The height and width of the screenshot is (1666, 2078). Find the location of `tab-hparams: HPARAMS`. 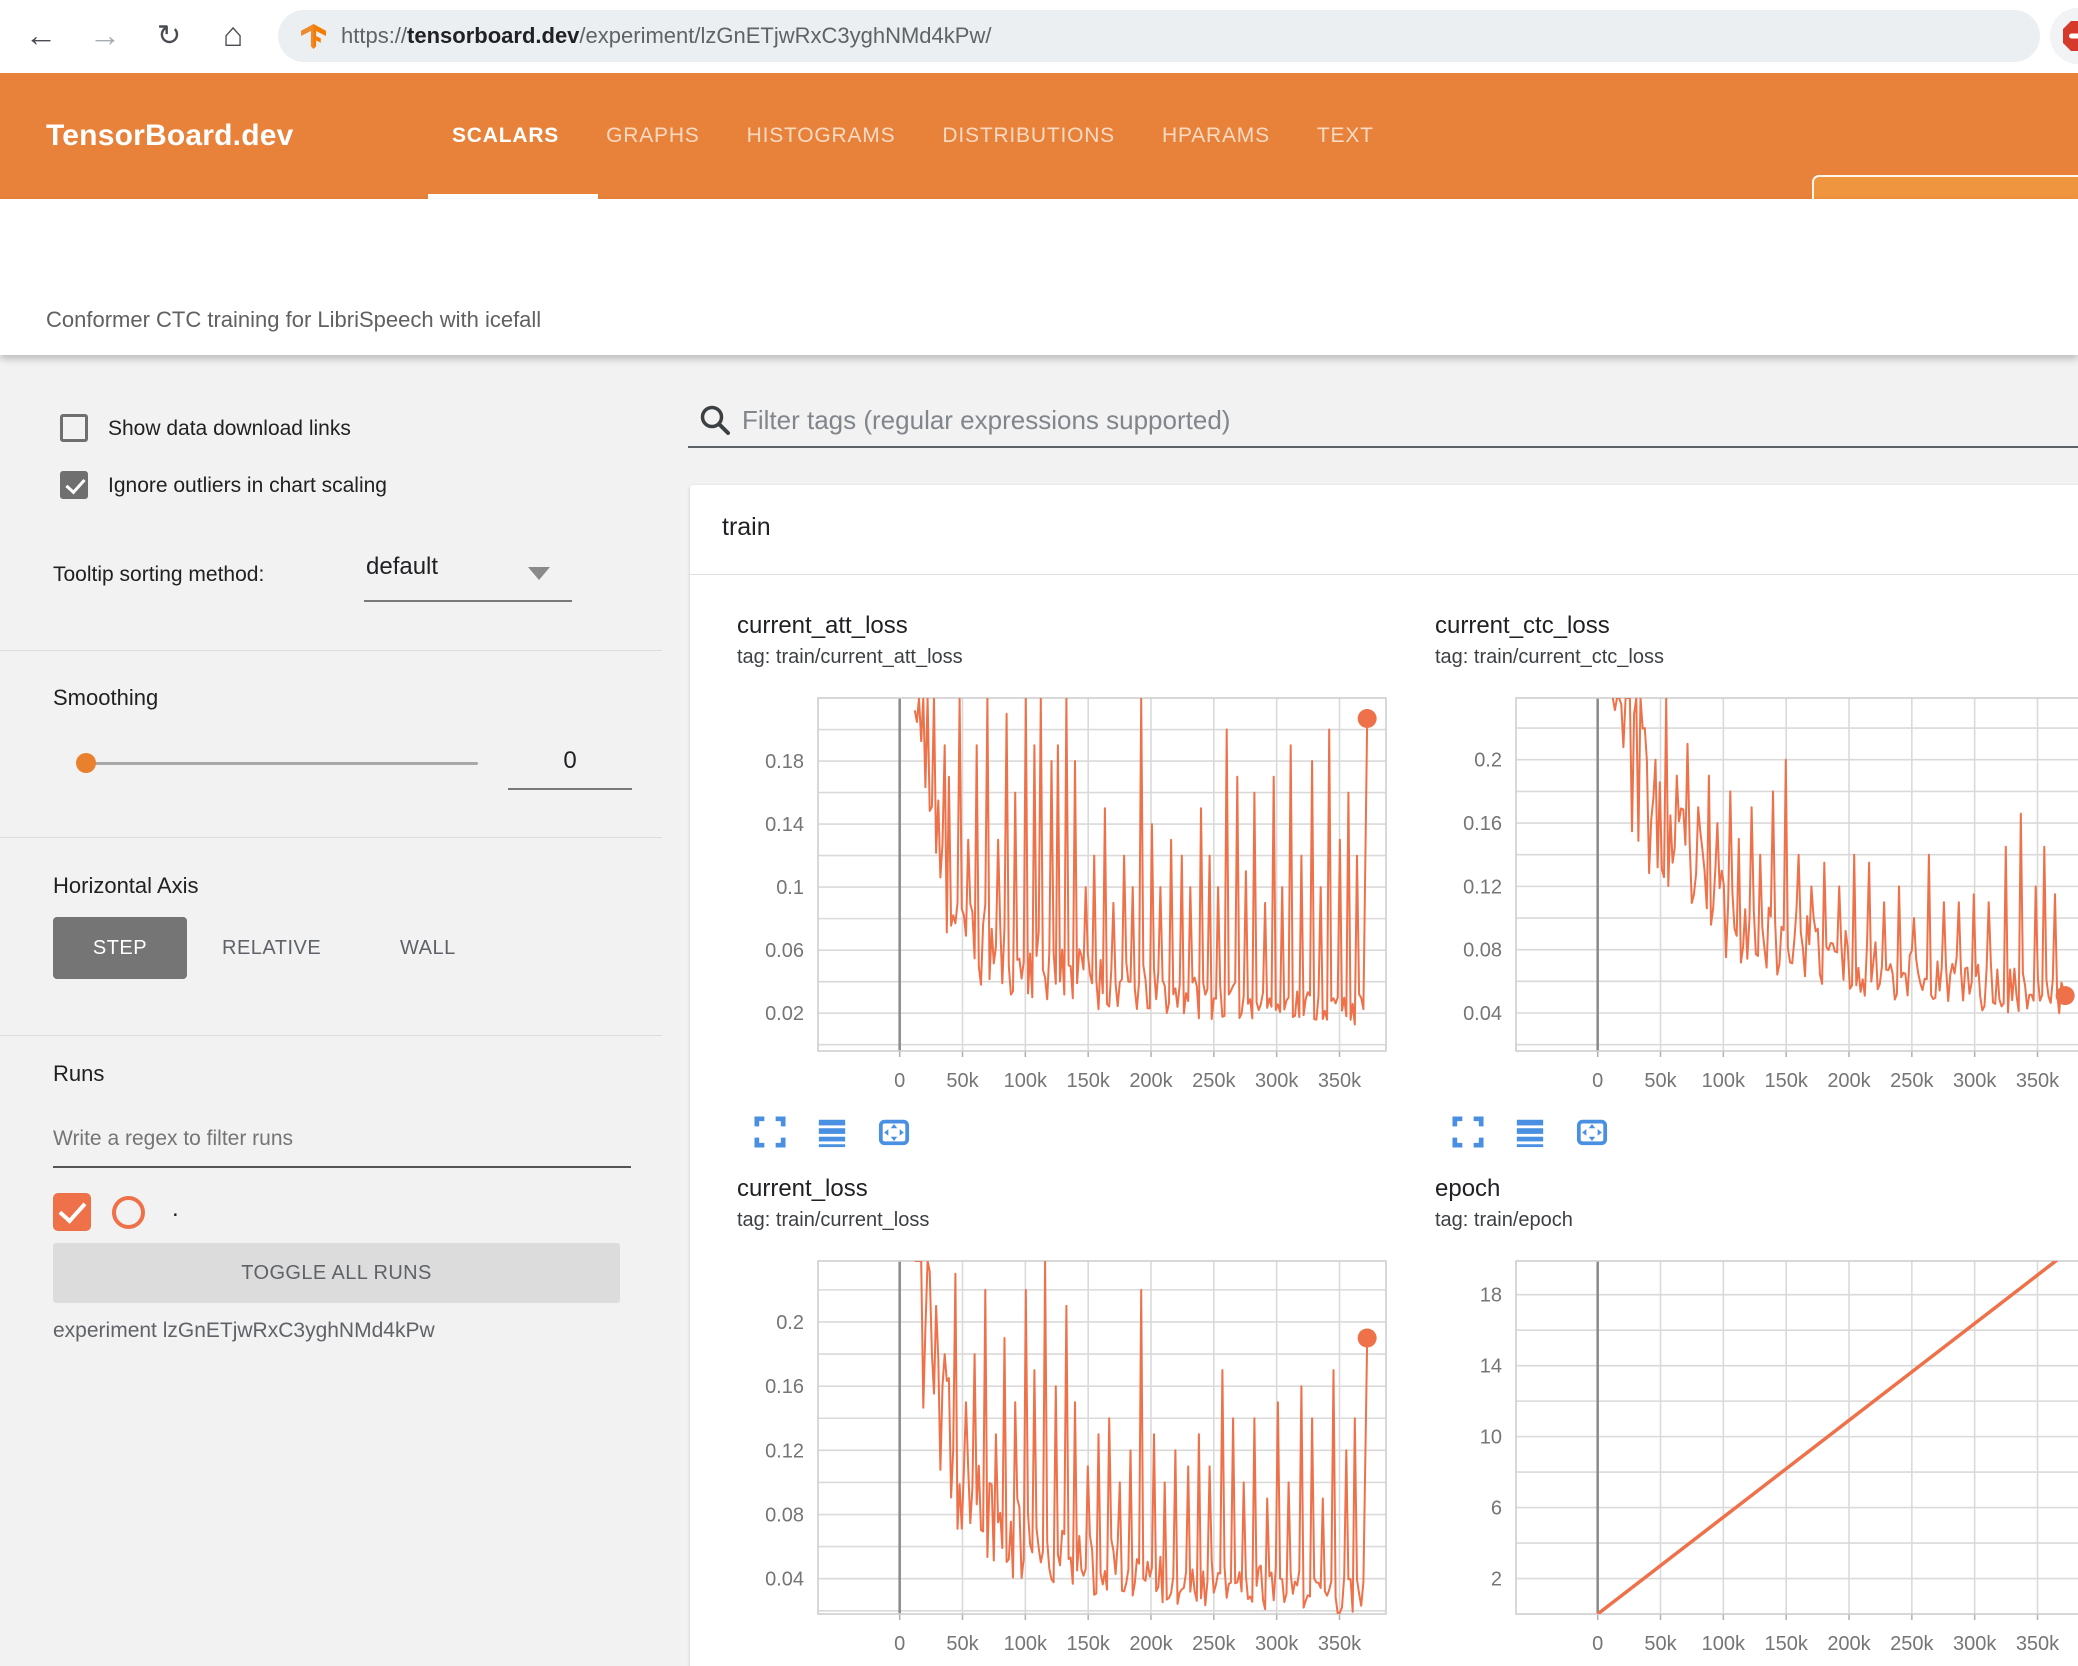

tab-hparams: HPARAMS is located at coordinates (1216, 136).